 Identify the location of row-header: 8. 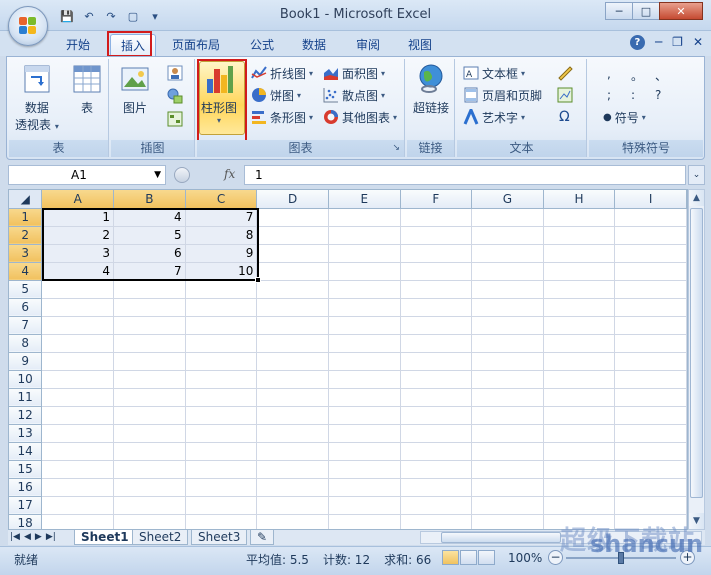
(26, 343).